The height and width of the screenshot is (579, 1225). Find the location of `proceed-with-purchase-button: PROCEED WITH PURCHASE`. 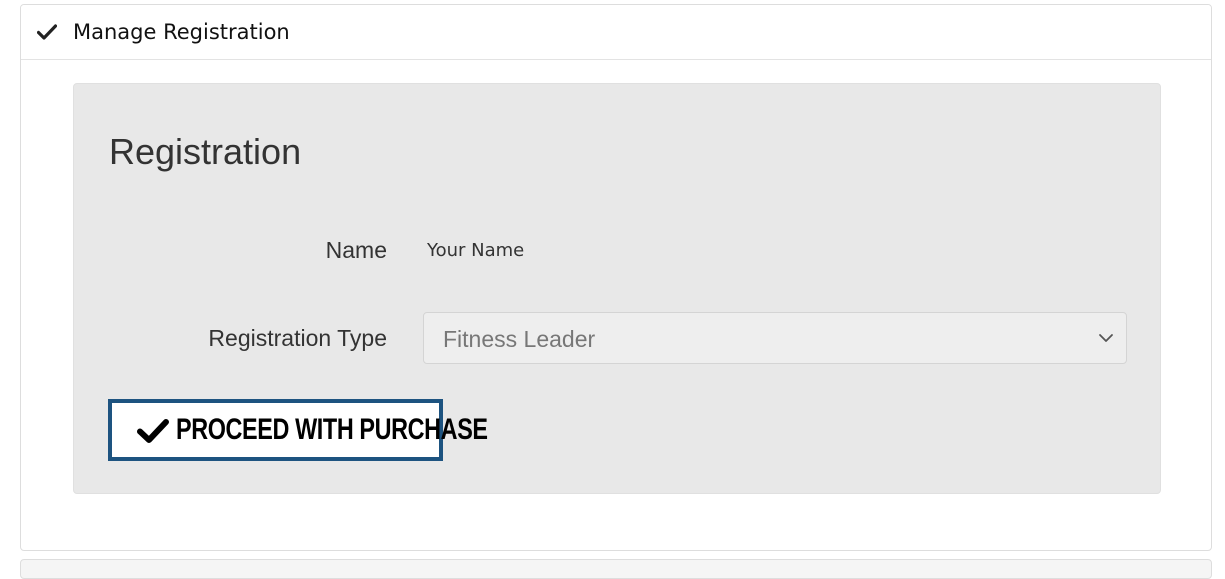

proceed-with-purchase-button: PROCEED WITH PURCHASE is located at coordinates (298, 430).